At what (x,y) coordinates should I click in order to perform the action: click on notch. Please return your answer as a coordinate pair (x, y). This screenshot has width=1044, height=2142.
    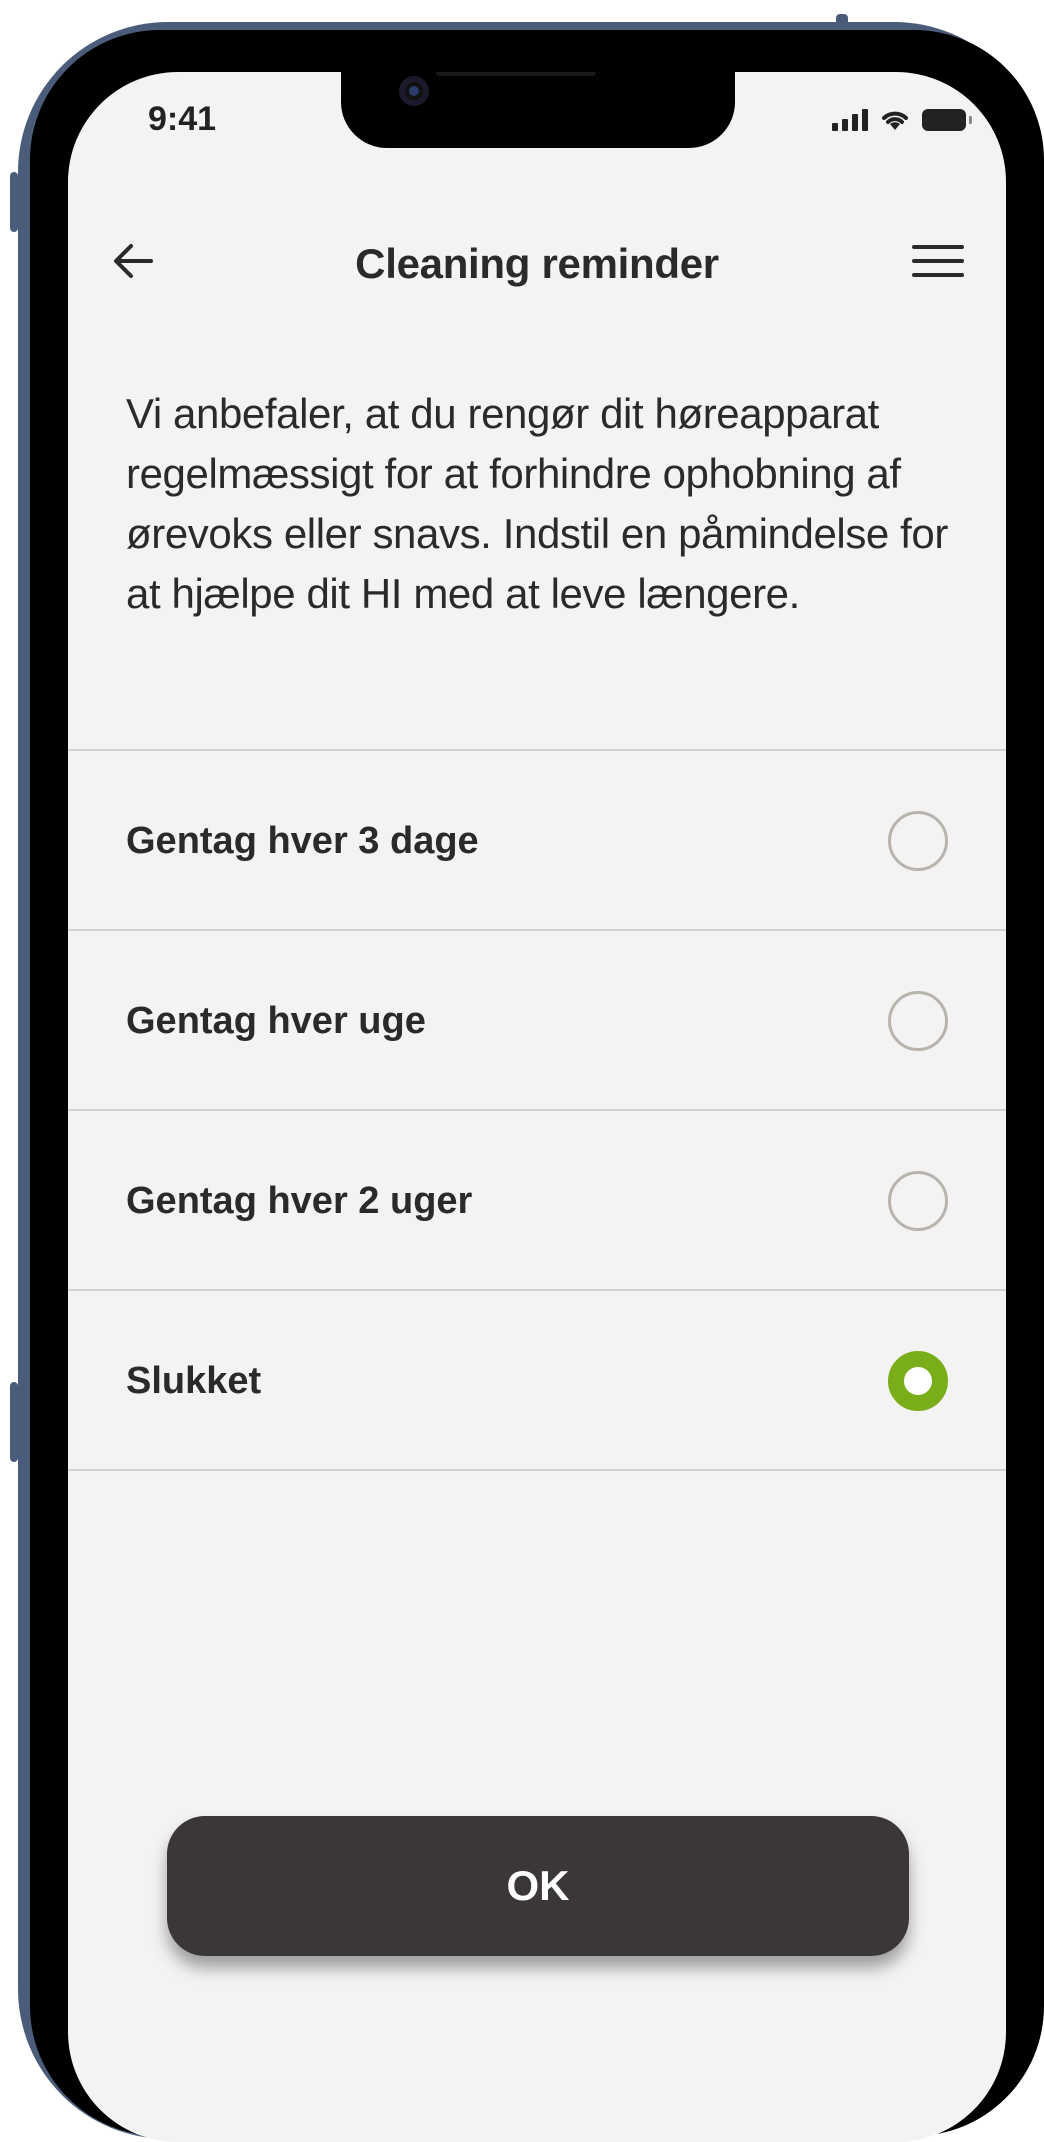
    Looking at the image, I should click on (538, 110).